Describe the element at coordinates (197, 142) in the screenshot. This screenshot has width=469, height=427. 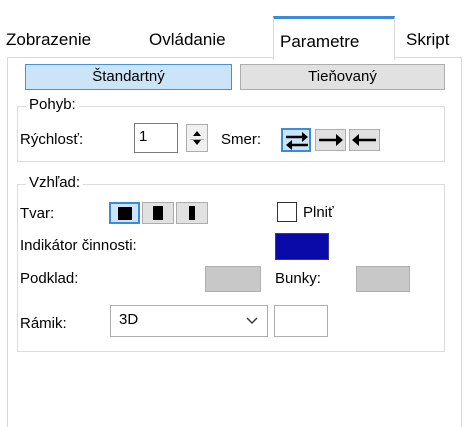
I see `stepper-down-icon` at that location.